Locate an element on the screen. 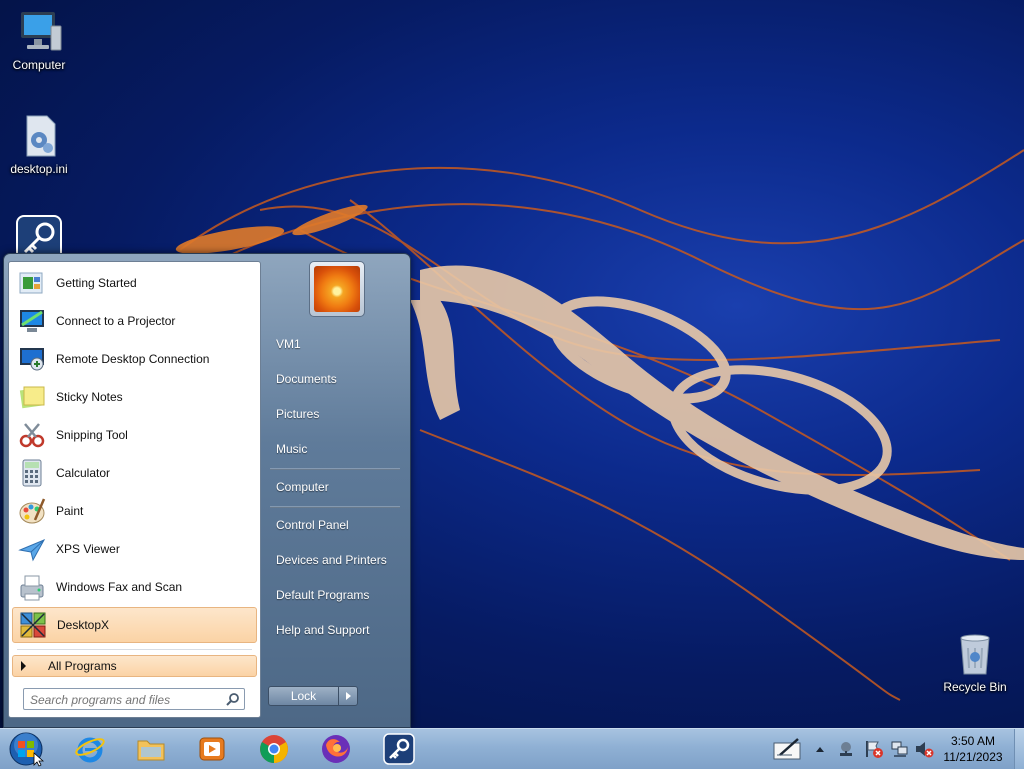  pen-input-icon is located at coordinates (787, 749).